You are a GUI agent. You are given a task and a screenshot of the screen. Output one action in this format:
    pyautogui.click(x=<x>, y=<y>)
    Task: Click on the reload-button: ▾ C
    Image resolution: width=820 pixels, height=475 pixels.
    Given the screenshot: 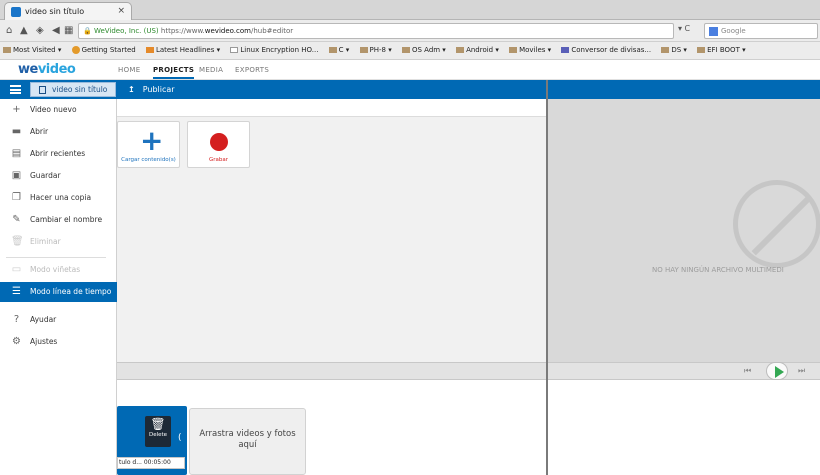 What is the action you would take?
    pyautogui.click(x=684, y=28)
    